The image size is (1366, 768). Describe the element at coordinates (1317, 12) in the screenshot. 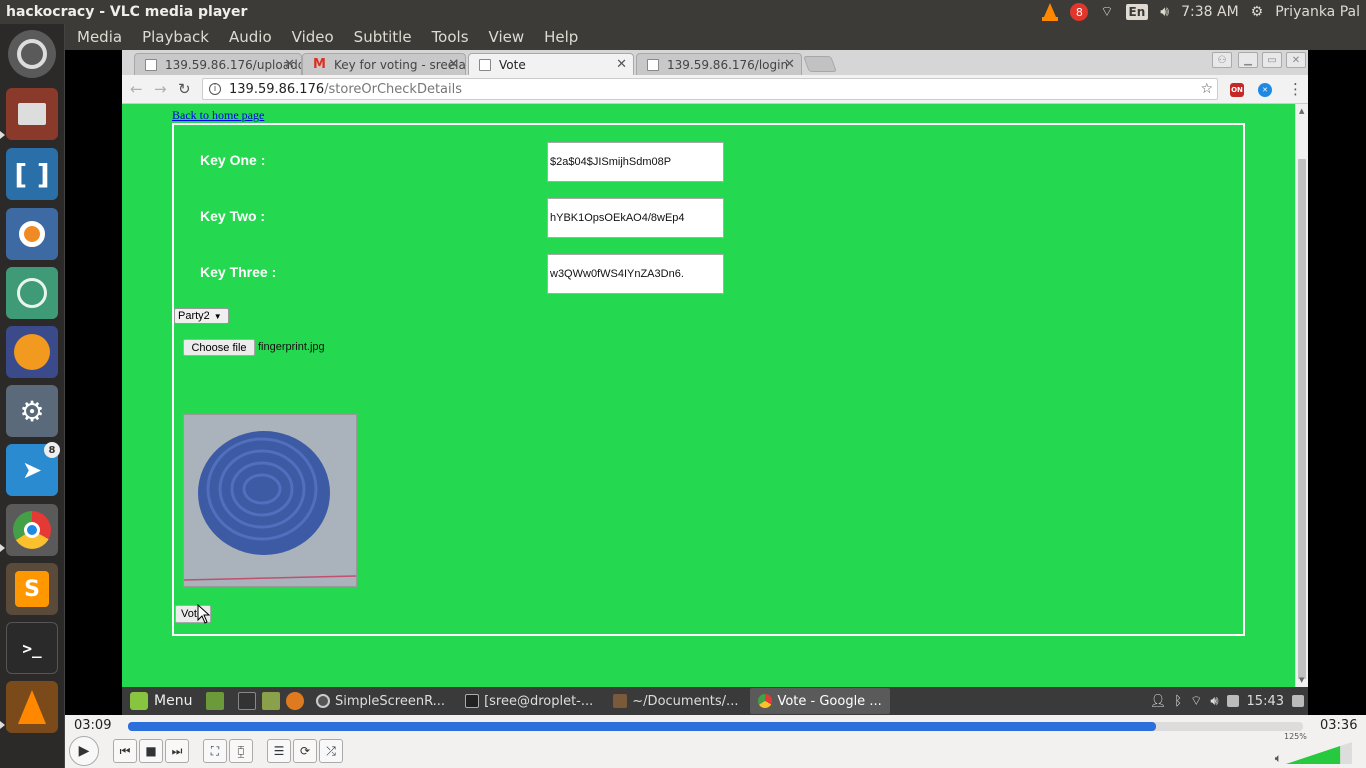

I see `user-name: Priyanka Pal` at that location.